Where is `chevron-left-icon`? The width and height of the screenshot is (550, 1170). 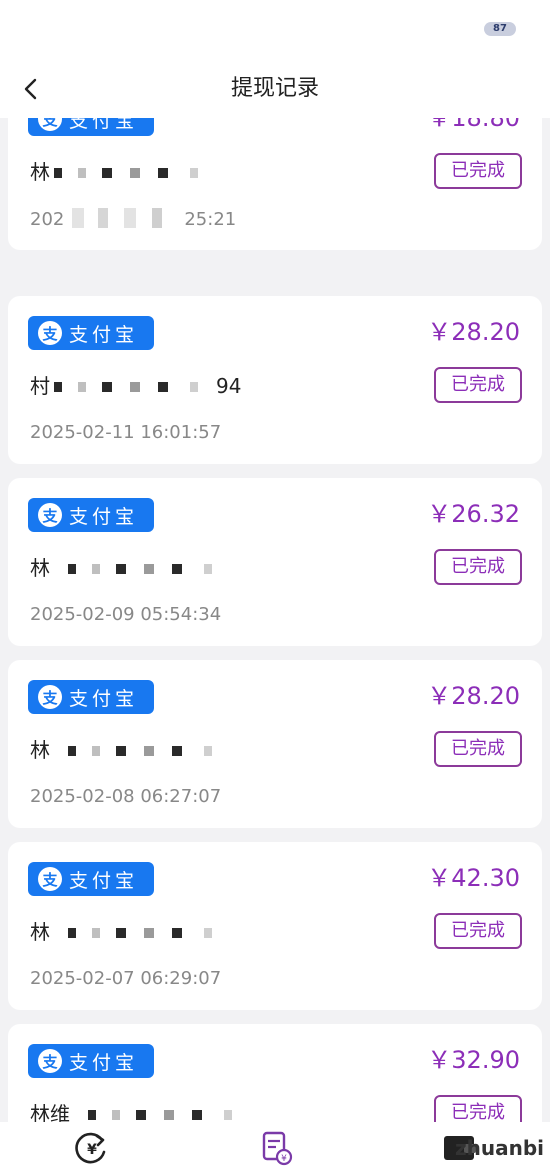
chevron-left-icon is located at coordinates (30, 89).